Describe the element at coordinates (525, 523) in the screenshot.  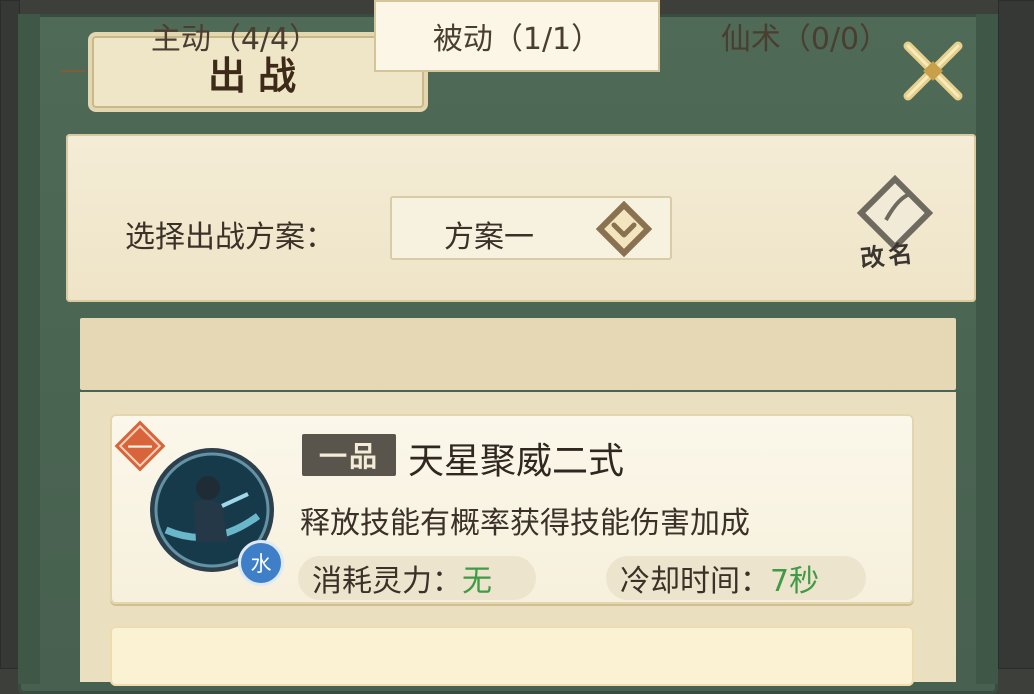
I see `skill-description: 释放技能有概率获得技能伤害加成` at that location.